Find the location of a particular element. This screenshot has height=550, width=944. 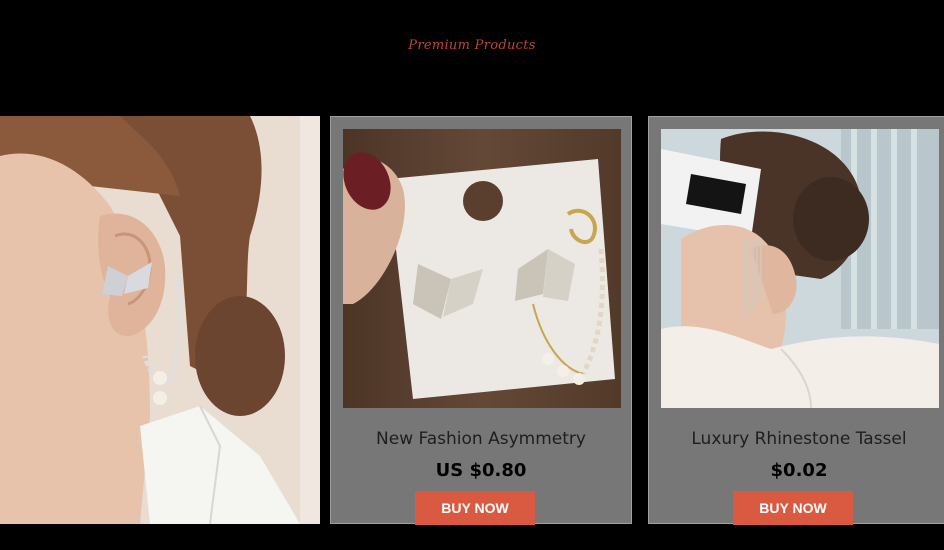

product-name: New Fashion Asymmetry is located at coordinates (481, 439).